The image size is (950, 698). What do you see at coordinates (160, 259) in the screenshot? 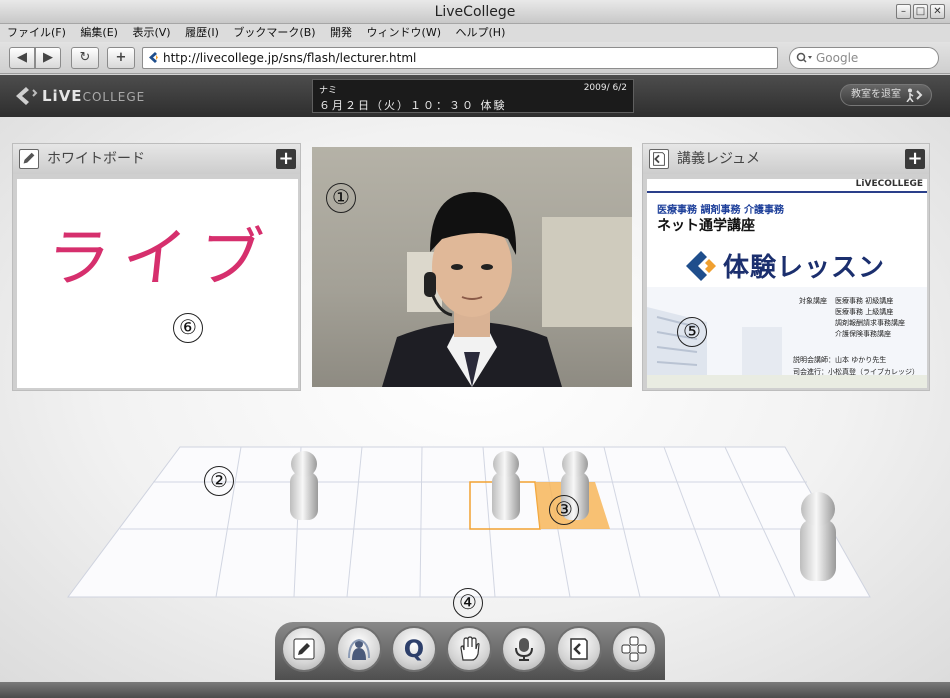
I see `whiteboard-drawing: ライブ` at bounding box center [160, 259].